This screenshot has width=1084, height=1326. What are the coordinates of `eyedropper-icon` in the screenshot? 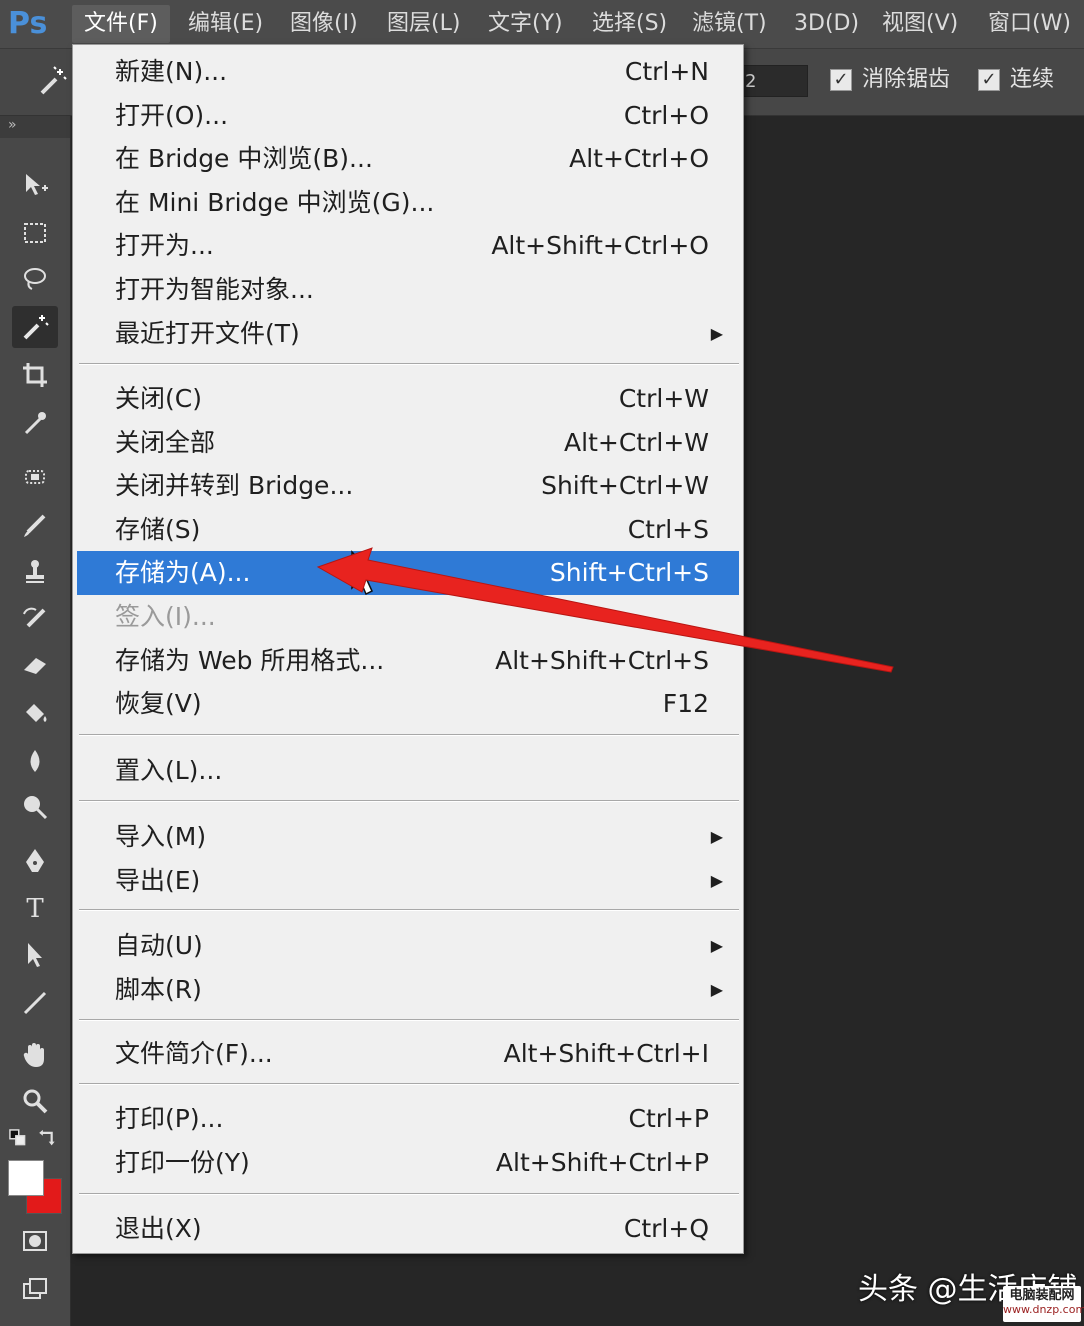 It's located at (35, 423).